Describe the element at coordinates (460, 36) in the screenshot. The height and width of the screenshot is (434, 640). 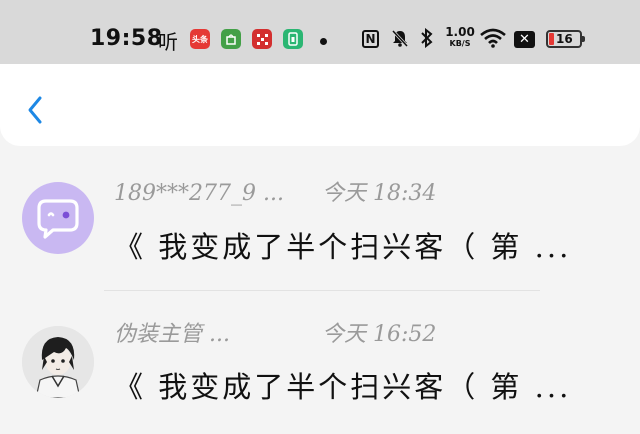
I see `network-speed: 1.00 KB/S` at that location.